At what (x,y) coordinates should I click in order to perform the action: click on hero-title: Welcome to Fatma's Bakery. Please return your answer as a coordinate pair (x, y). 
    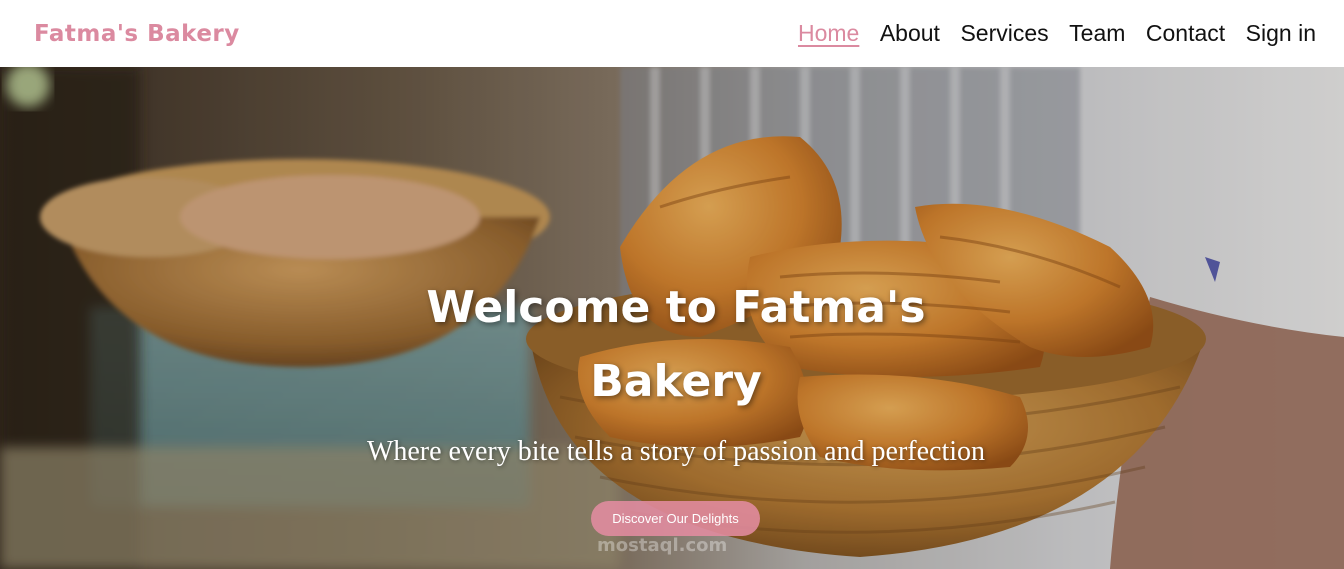
    Looking at the image, I should click on (676, 345).